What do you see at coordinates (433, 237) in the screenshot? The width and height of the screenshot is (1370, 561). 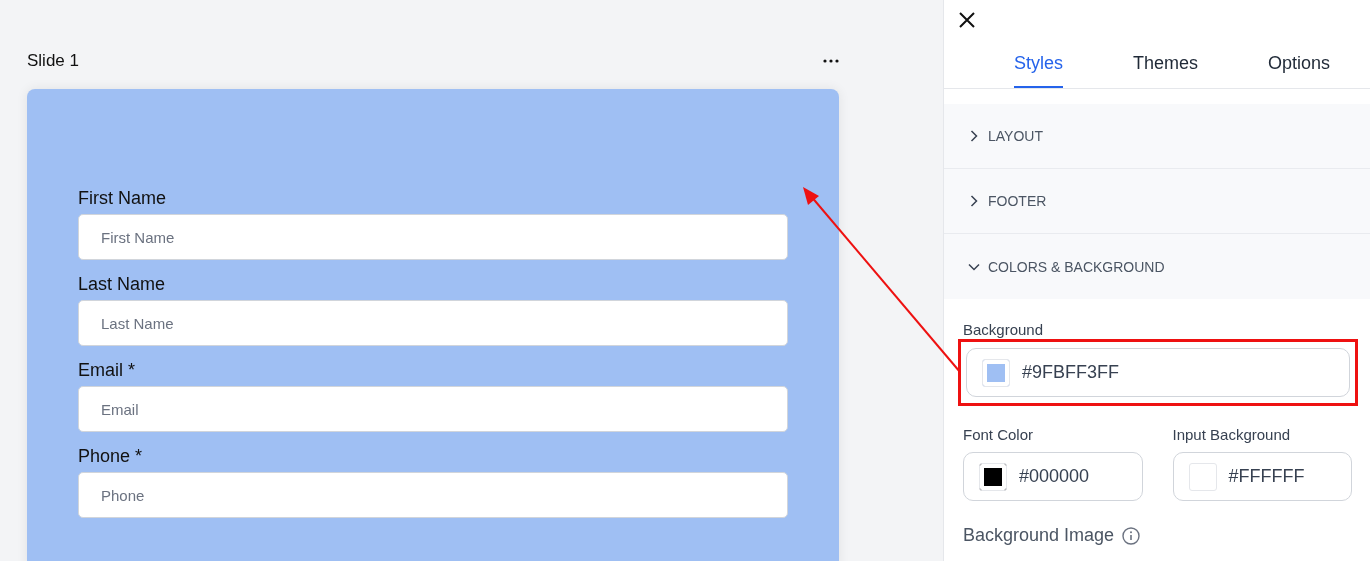 I see `input-field: First Name` at bounding box center [433, 237].